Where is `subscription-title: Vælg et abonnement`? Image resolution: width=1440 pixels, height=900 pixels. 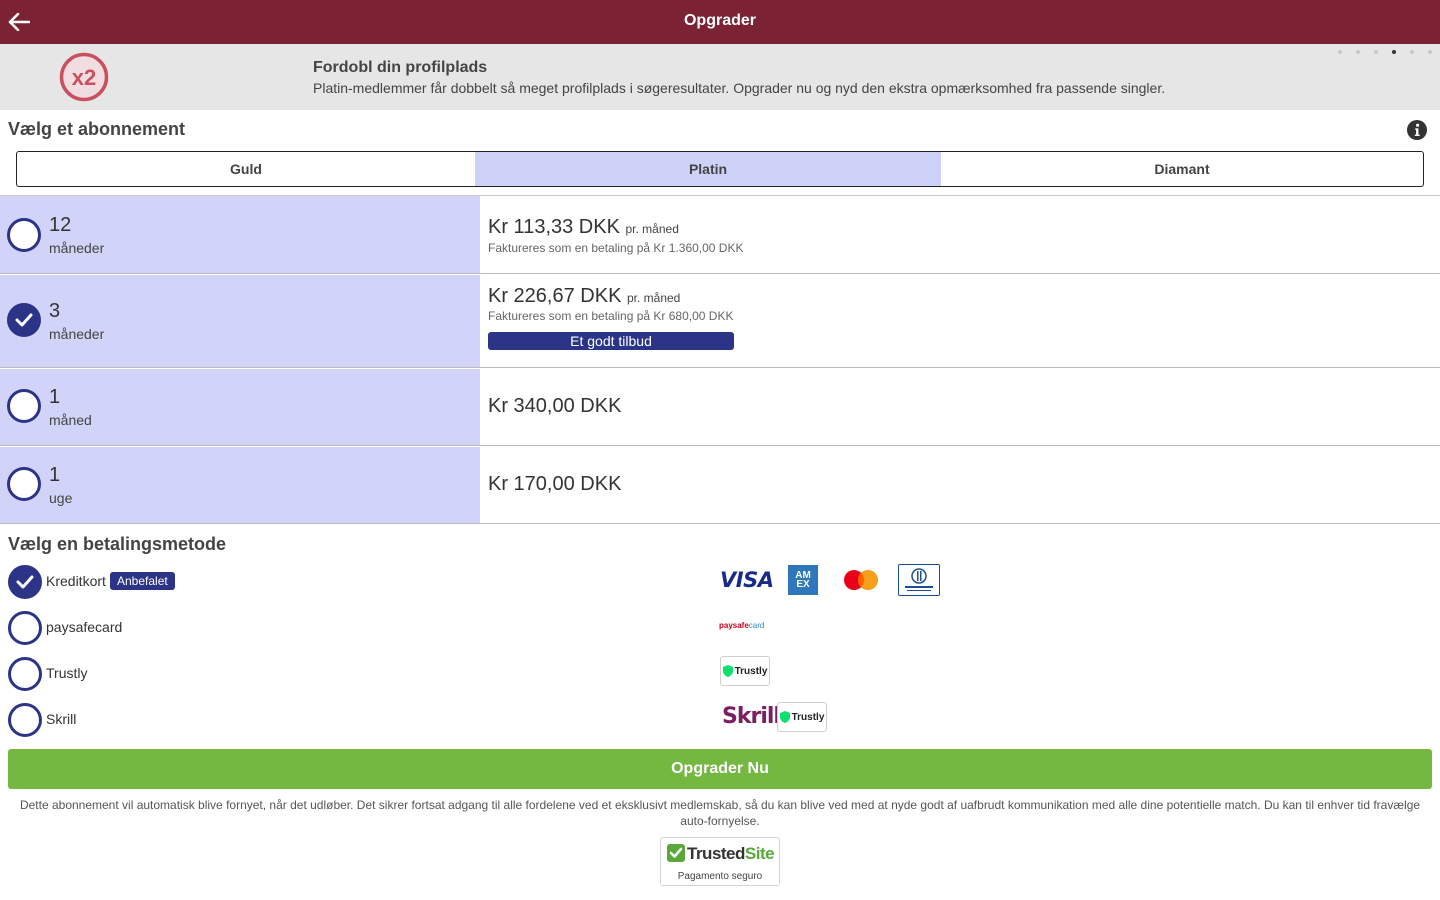 subscription-title: Vælg et abonnement is located at coordinates (97, 129).